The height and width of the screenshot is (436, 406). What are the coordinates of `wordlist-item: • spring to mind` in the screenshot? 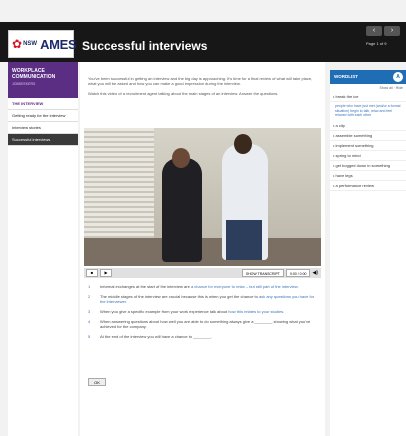 It's located at (368, 156).